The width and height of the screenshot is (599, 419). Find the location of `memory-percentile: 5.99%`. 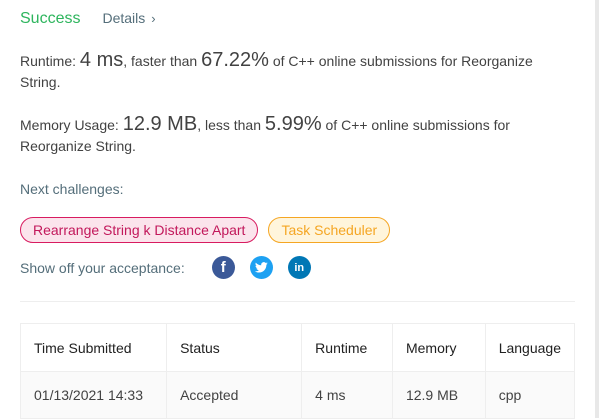

memory-percentile: 5.99% is located at coordinates (293, 124).